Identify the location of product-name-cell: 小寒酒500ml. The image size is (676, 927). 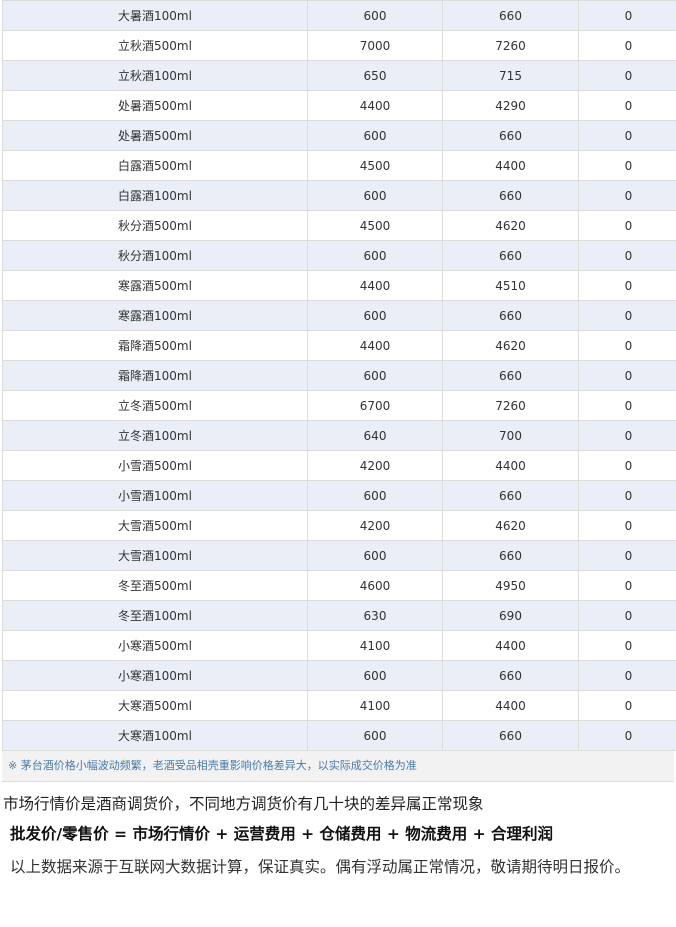
(155, 645).